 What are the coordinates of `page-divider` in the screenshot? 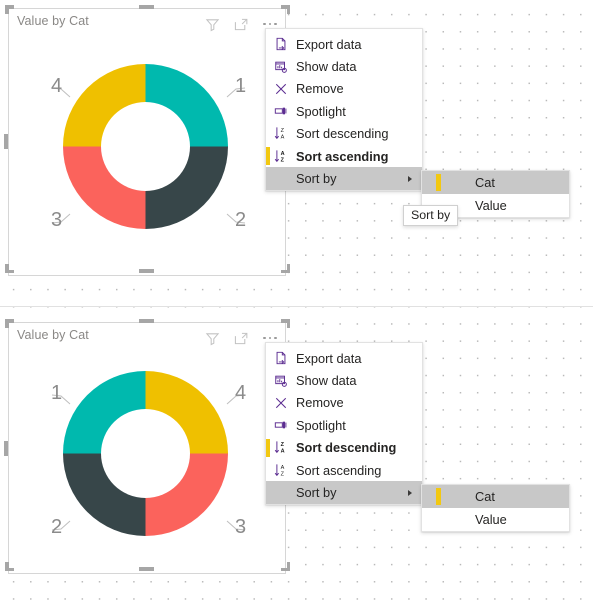 It's located at (296, 306).